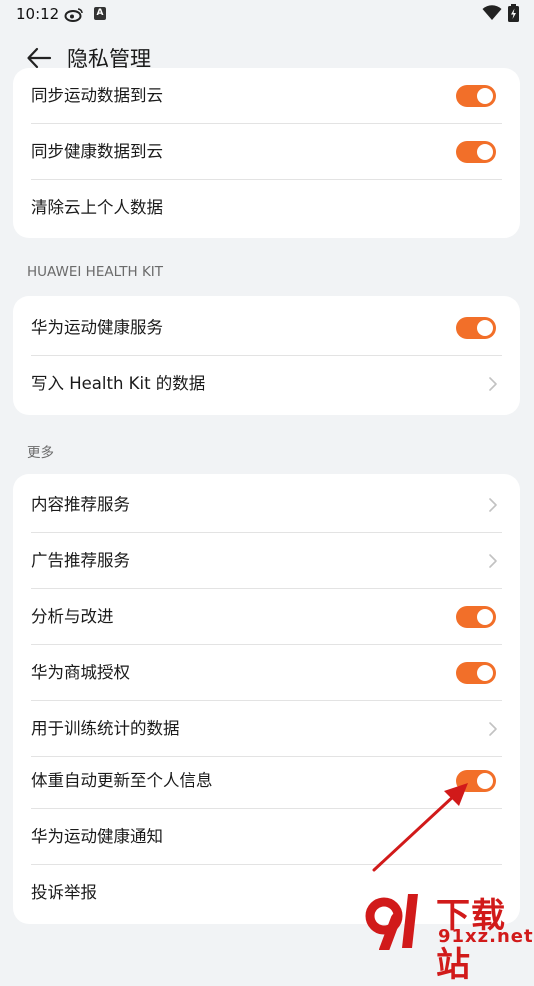 The image size is (534, 986). I want to click on health-kit-card: 华为运动健康服务 写入 Health Kit 的数据, so click(266, 355).